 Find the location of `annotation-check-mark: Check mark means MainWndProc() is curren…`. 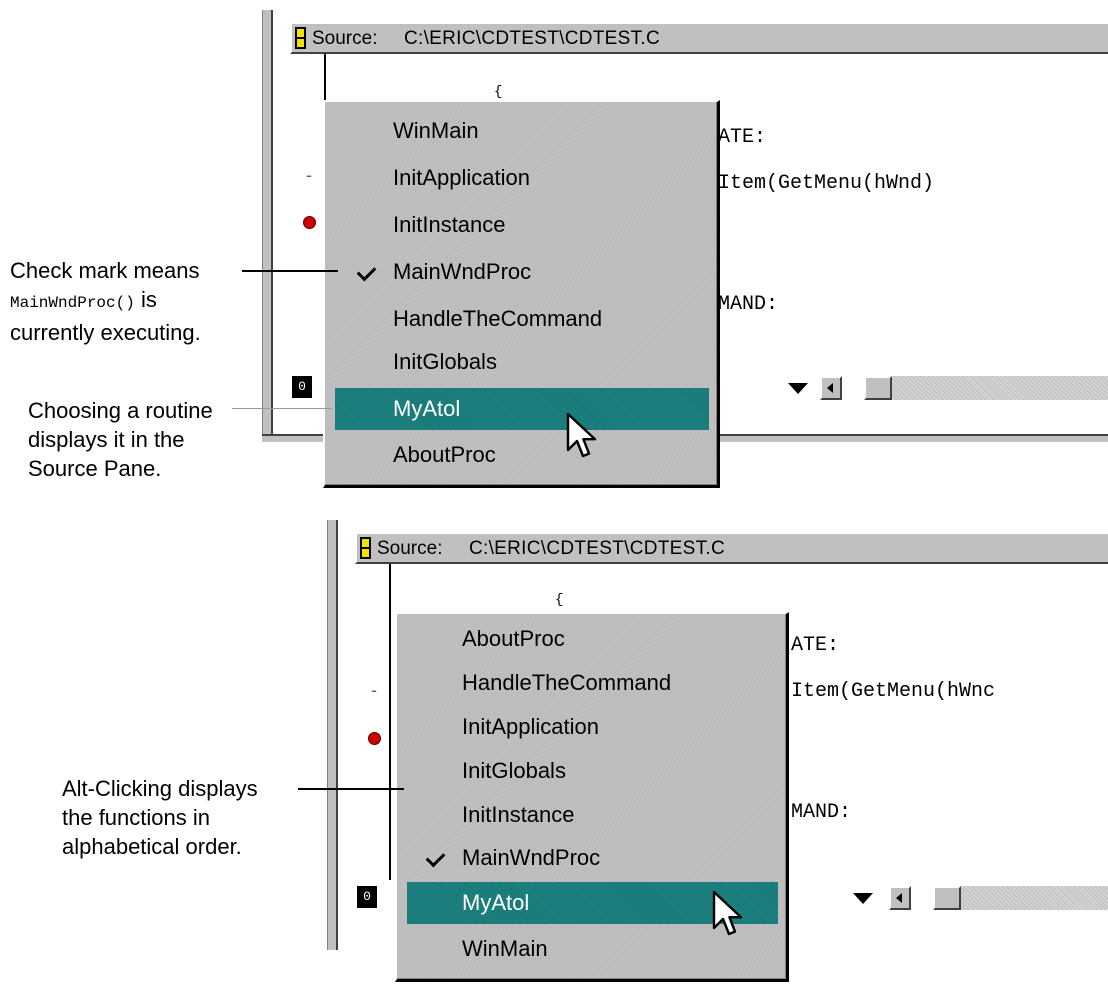

annotation-check-mark: Check mark means MainWndProc() is curren… is located at coordinates (105, 301).